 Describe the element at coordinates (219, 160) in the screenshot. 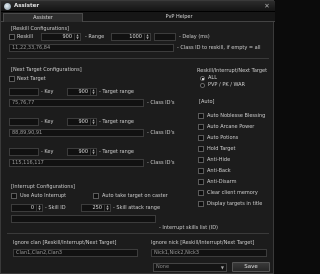

I see `auto-item: Anti-Hide` at that location.